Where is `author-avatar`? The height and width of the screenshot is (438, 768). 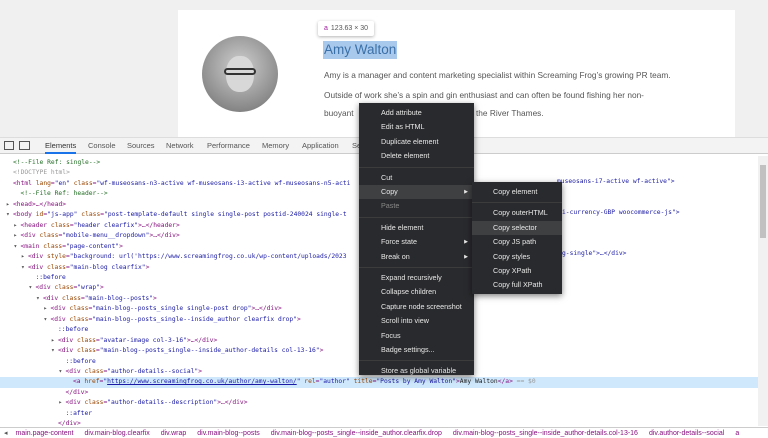
author-avatar is located at coordinates (240, 74).